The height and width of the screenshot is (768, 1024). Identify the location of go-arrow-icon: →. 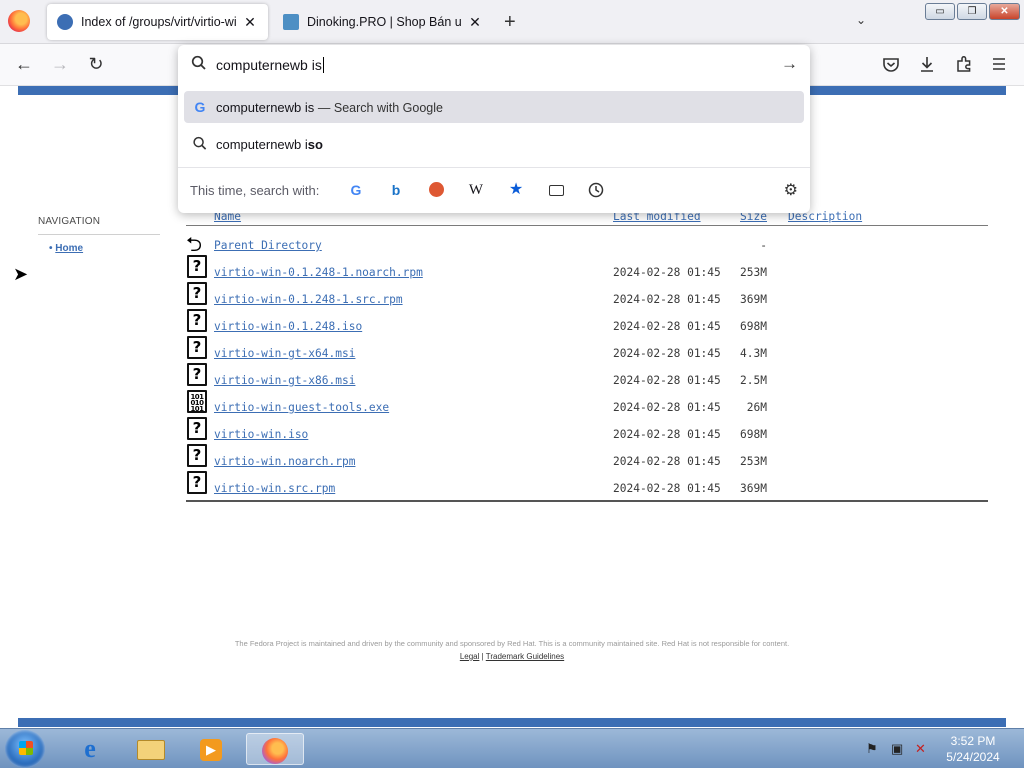
(789, 64).